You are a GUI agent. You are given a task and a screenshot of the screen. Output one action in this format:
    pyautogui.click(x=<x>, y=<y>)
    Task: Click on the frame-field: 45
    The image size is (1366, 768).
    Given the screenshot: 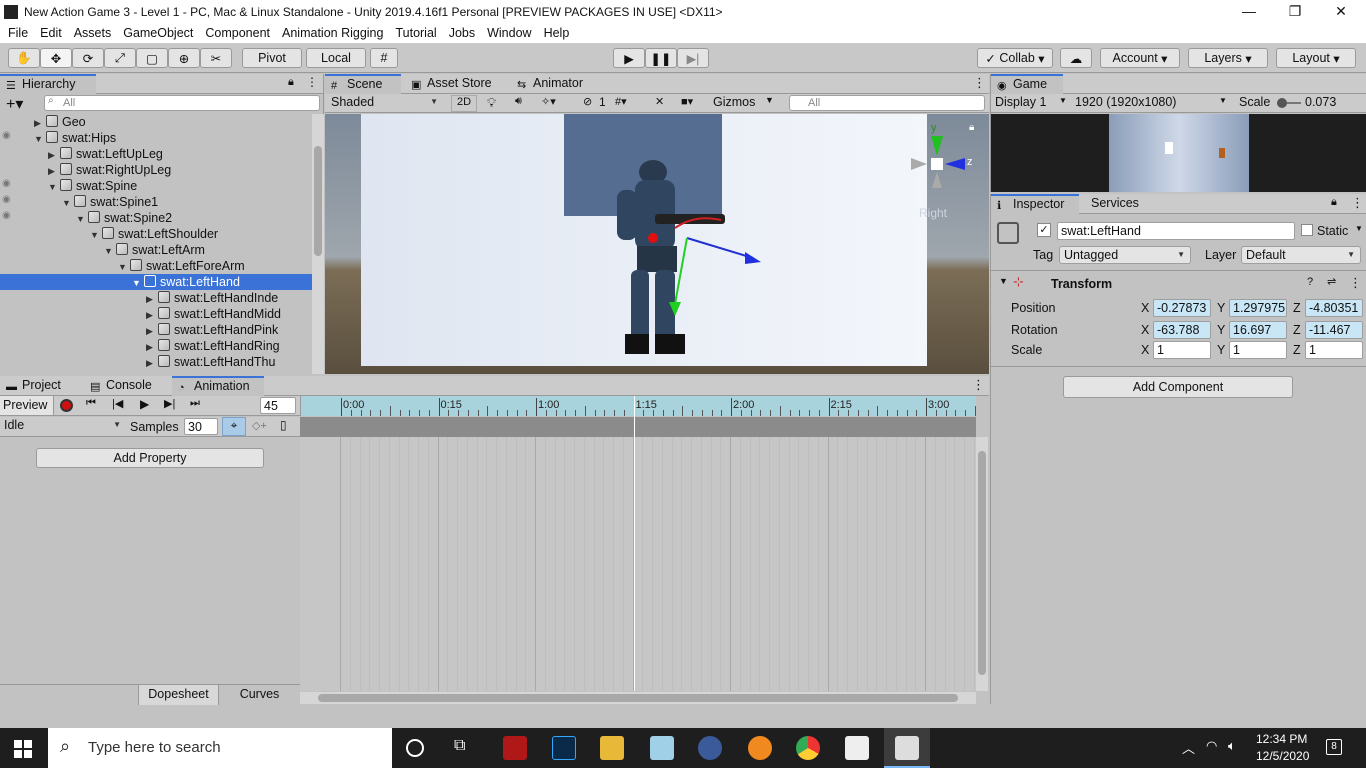 What is the action you would take?
    pyautogui.click(x=278, y=405)
    